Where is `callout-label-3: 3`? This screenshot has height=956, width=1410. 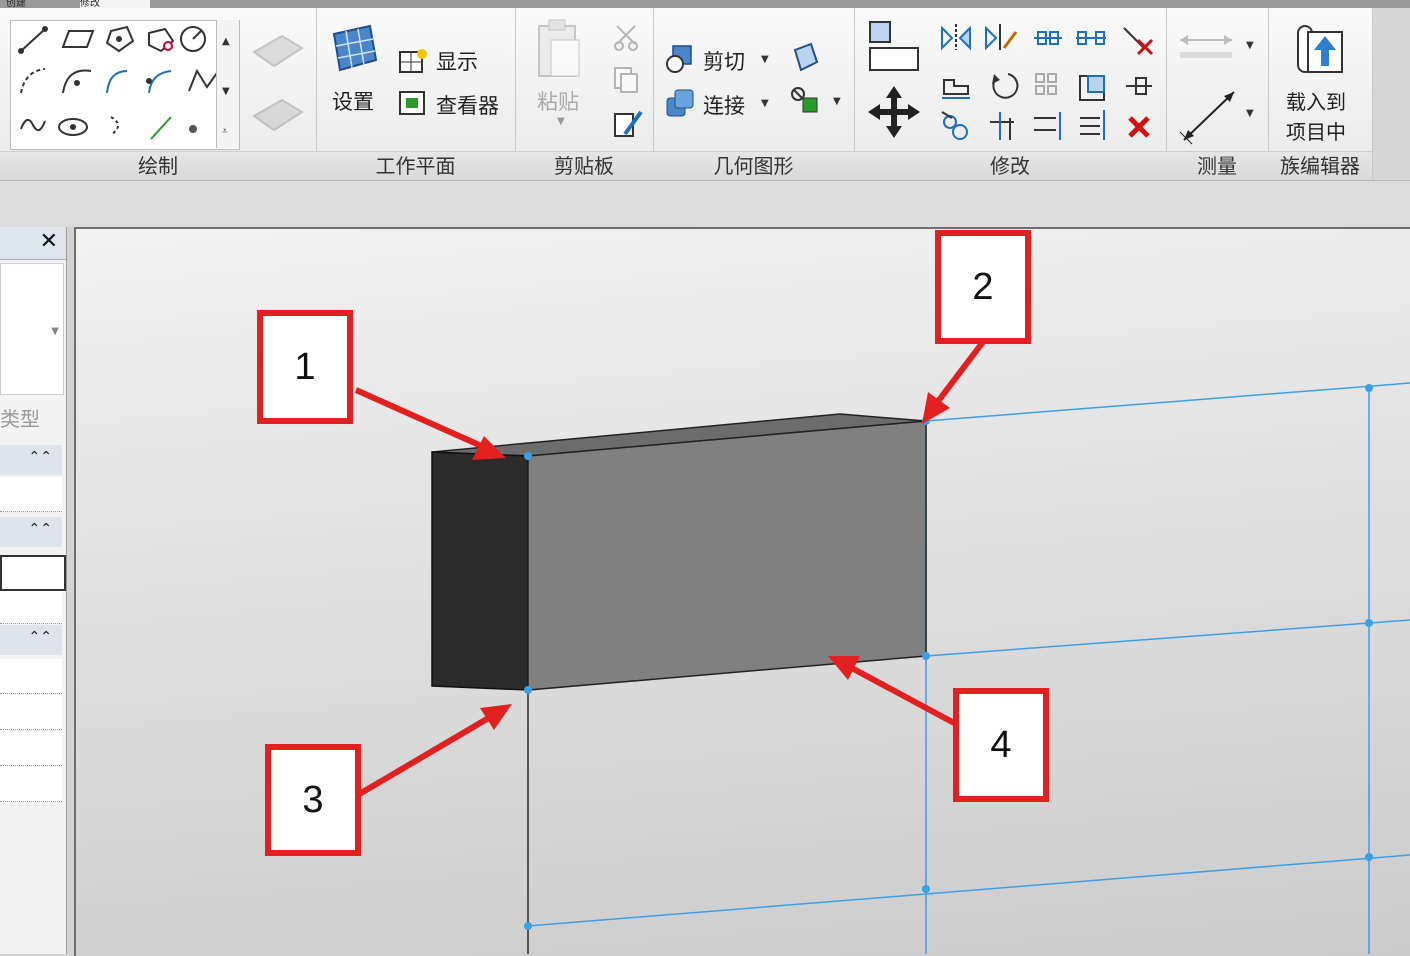
callout-label-3: 3 is located at coordinates (313, 800).